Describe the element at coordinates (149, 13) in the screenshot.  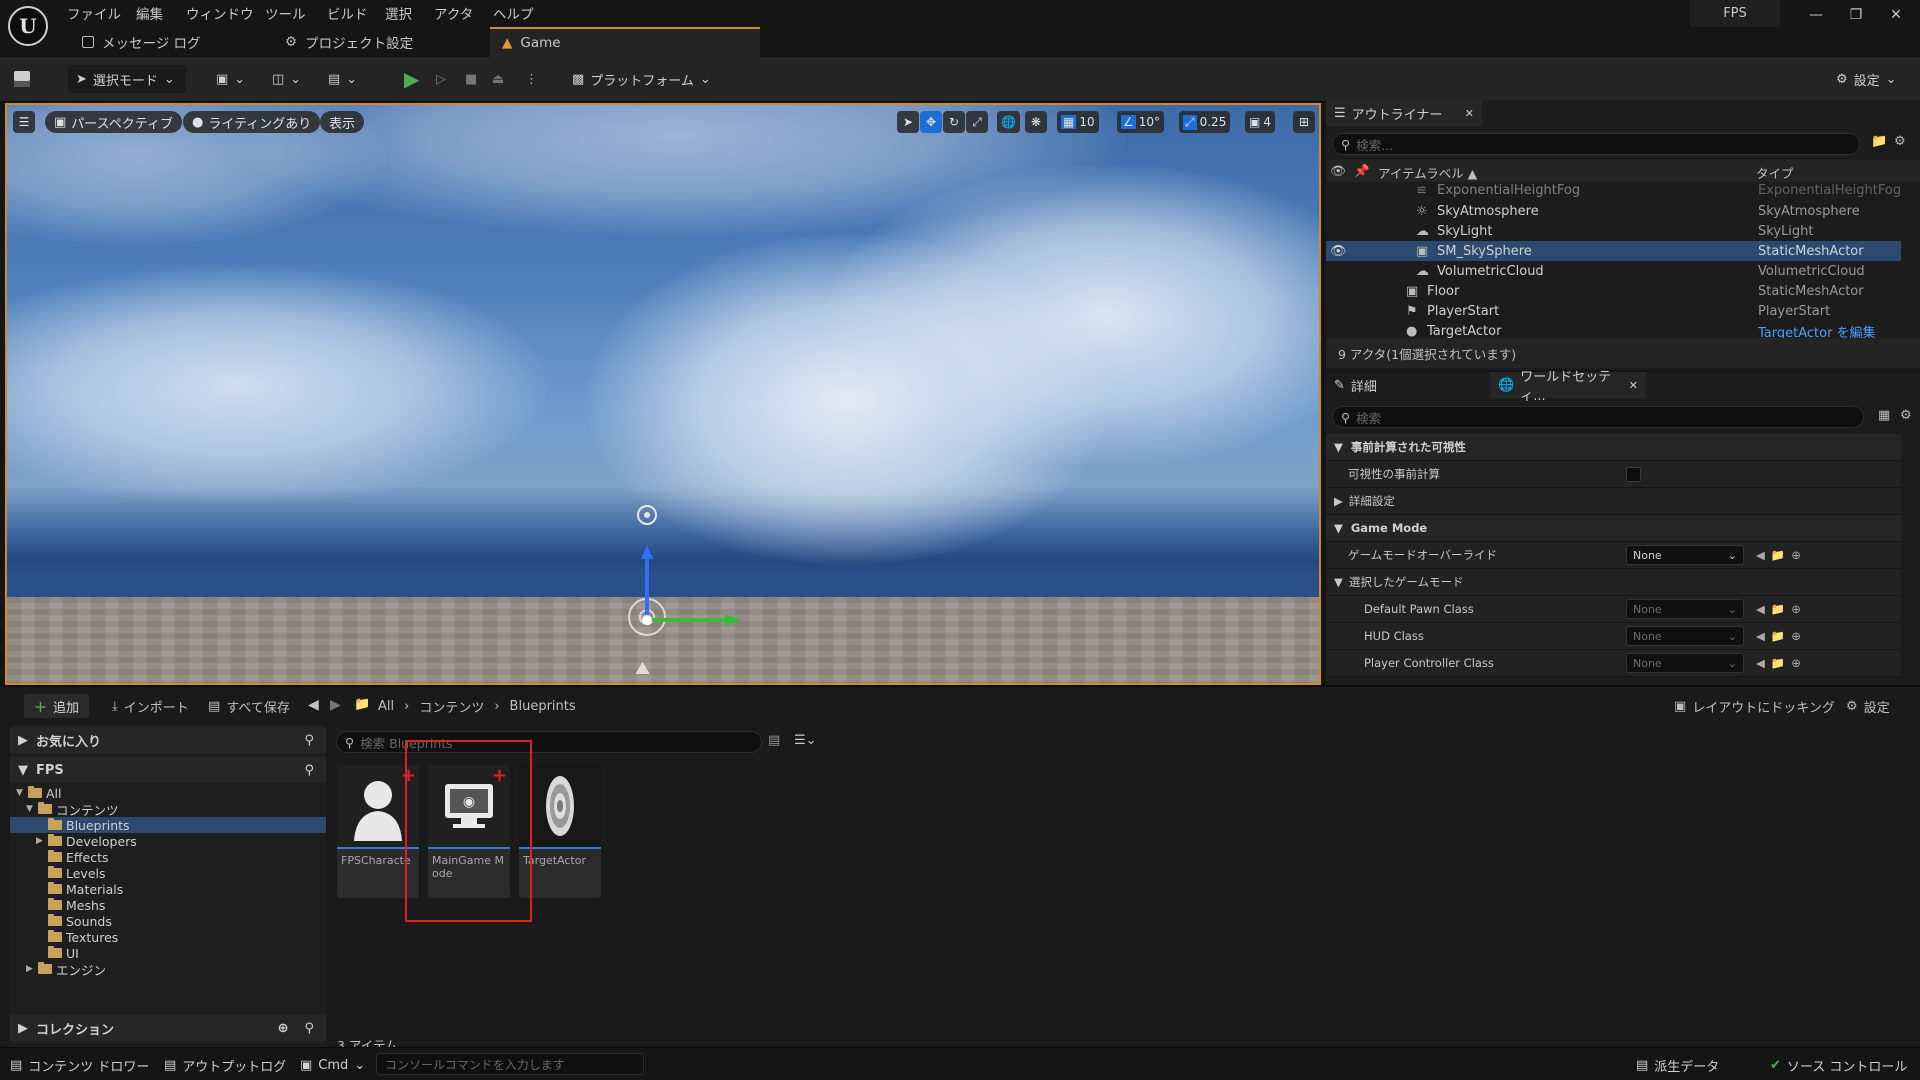
I see `menu-edit: 編集` at that location.